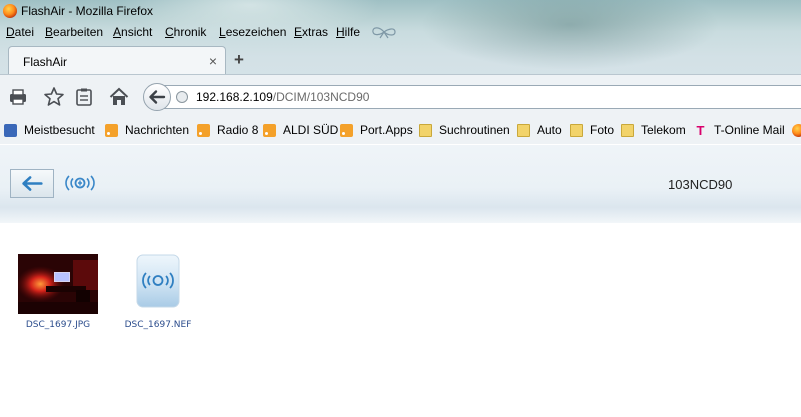 The width and height of the screenshot is (801, 417). I want to click on menu-hilfe: Hilfe, so click(348, 32).